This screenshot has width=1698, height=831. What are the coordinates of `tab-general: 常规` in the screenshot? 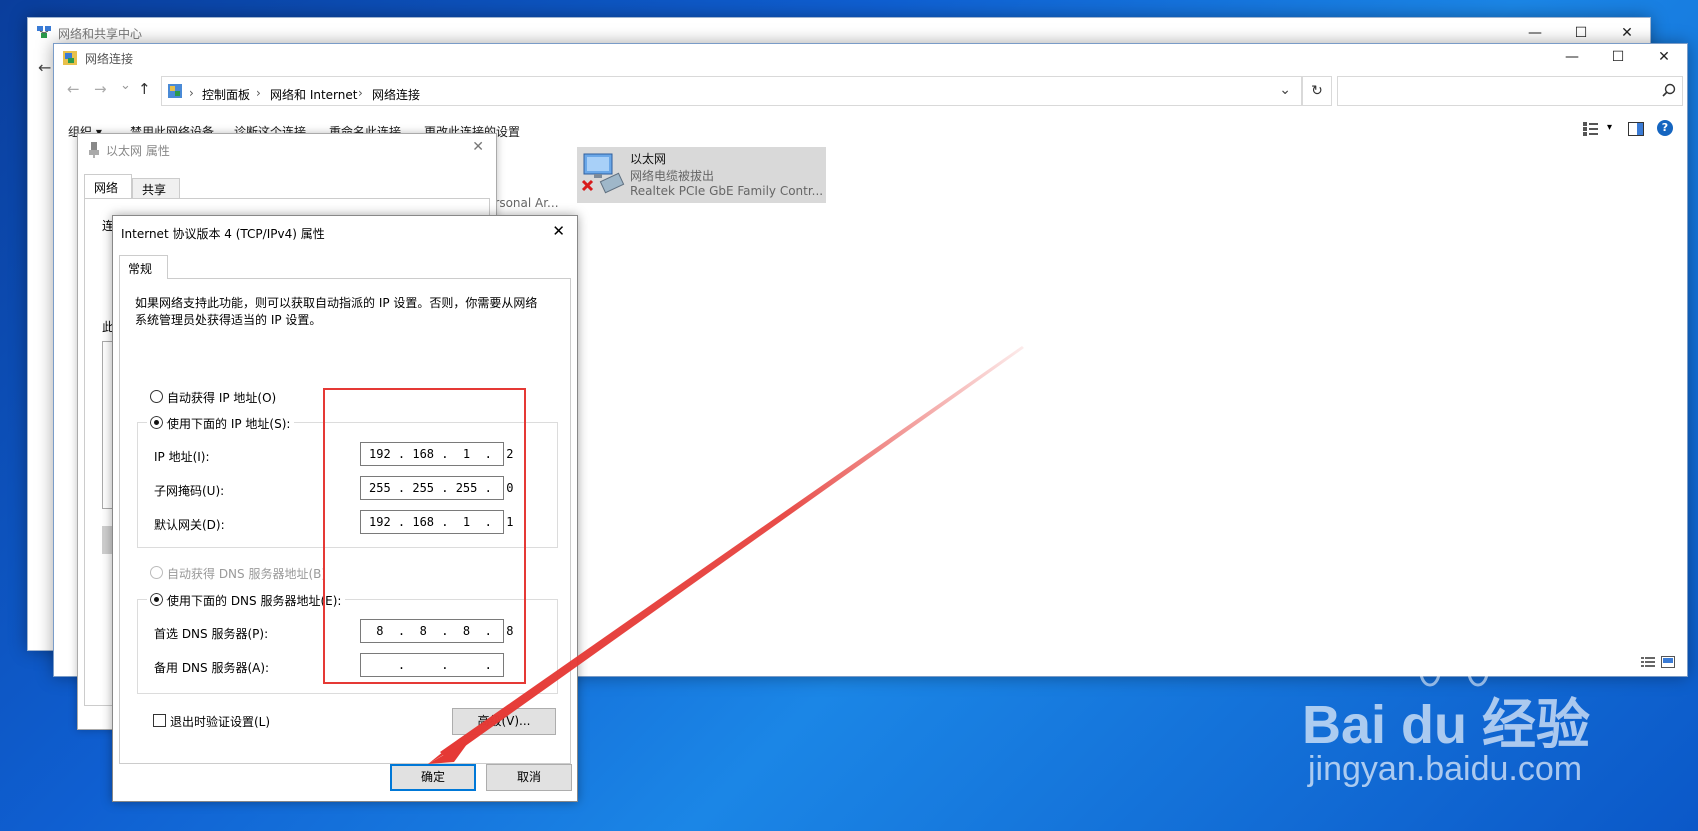 It's located at (143, 267).